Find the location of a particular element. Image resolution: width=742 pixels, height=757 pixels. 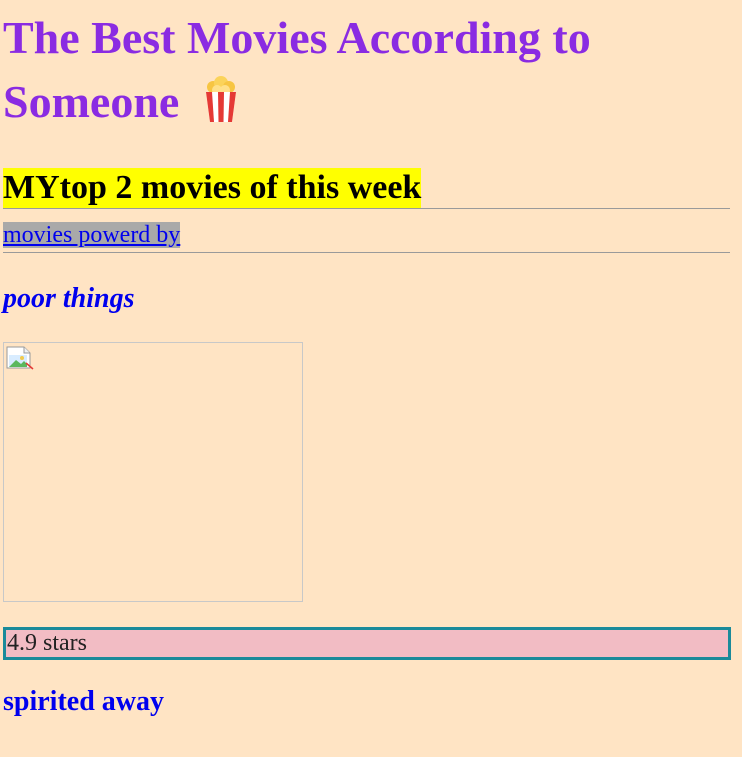

rating-box: 4.9 stars is located at coordinates (367, 643).